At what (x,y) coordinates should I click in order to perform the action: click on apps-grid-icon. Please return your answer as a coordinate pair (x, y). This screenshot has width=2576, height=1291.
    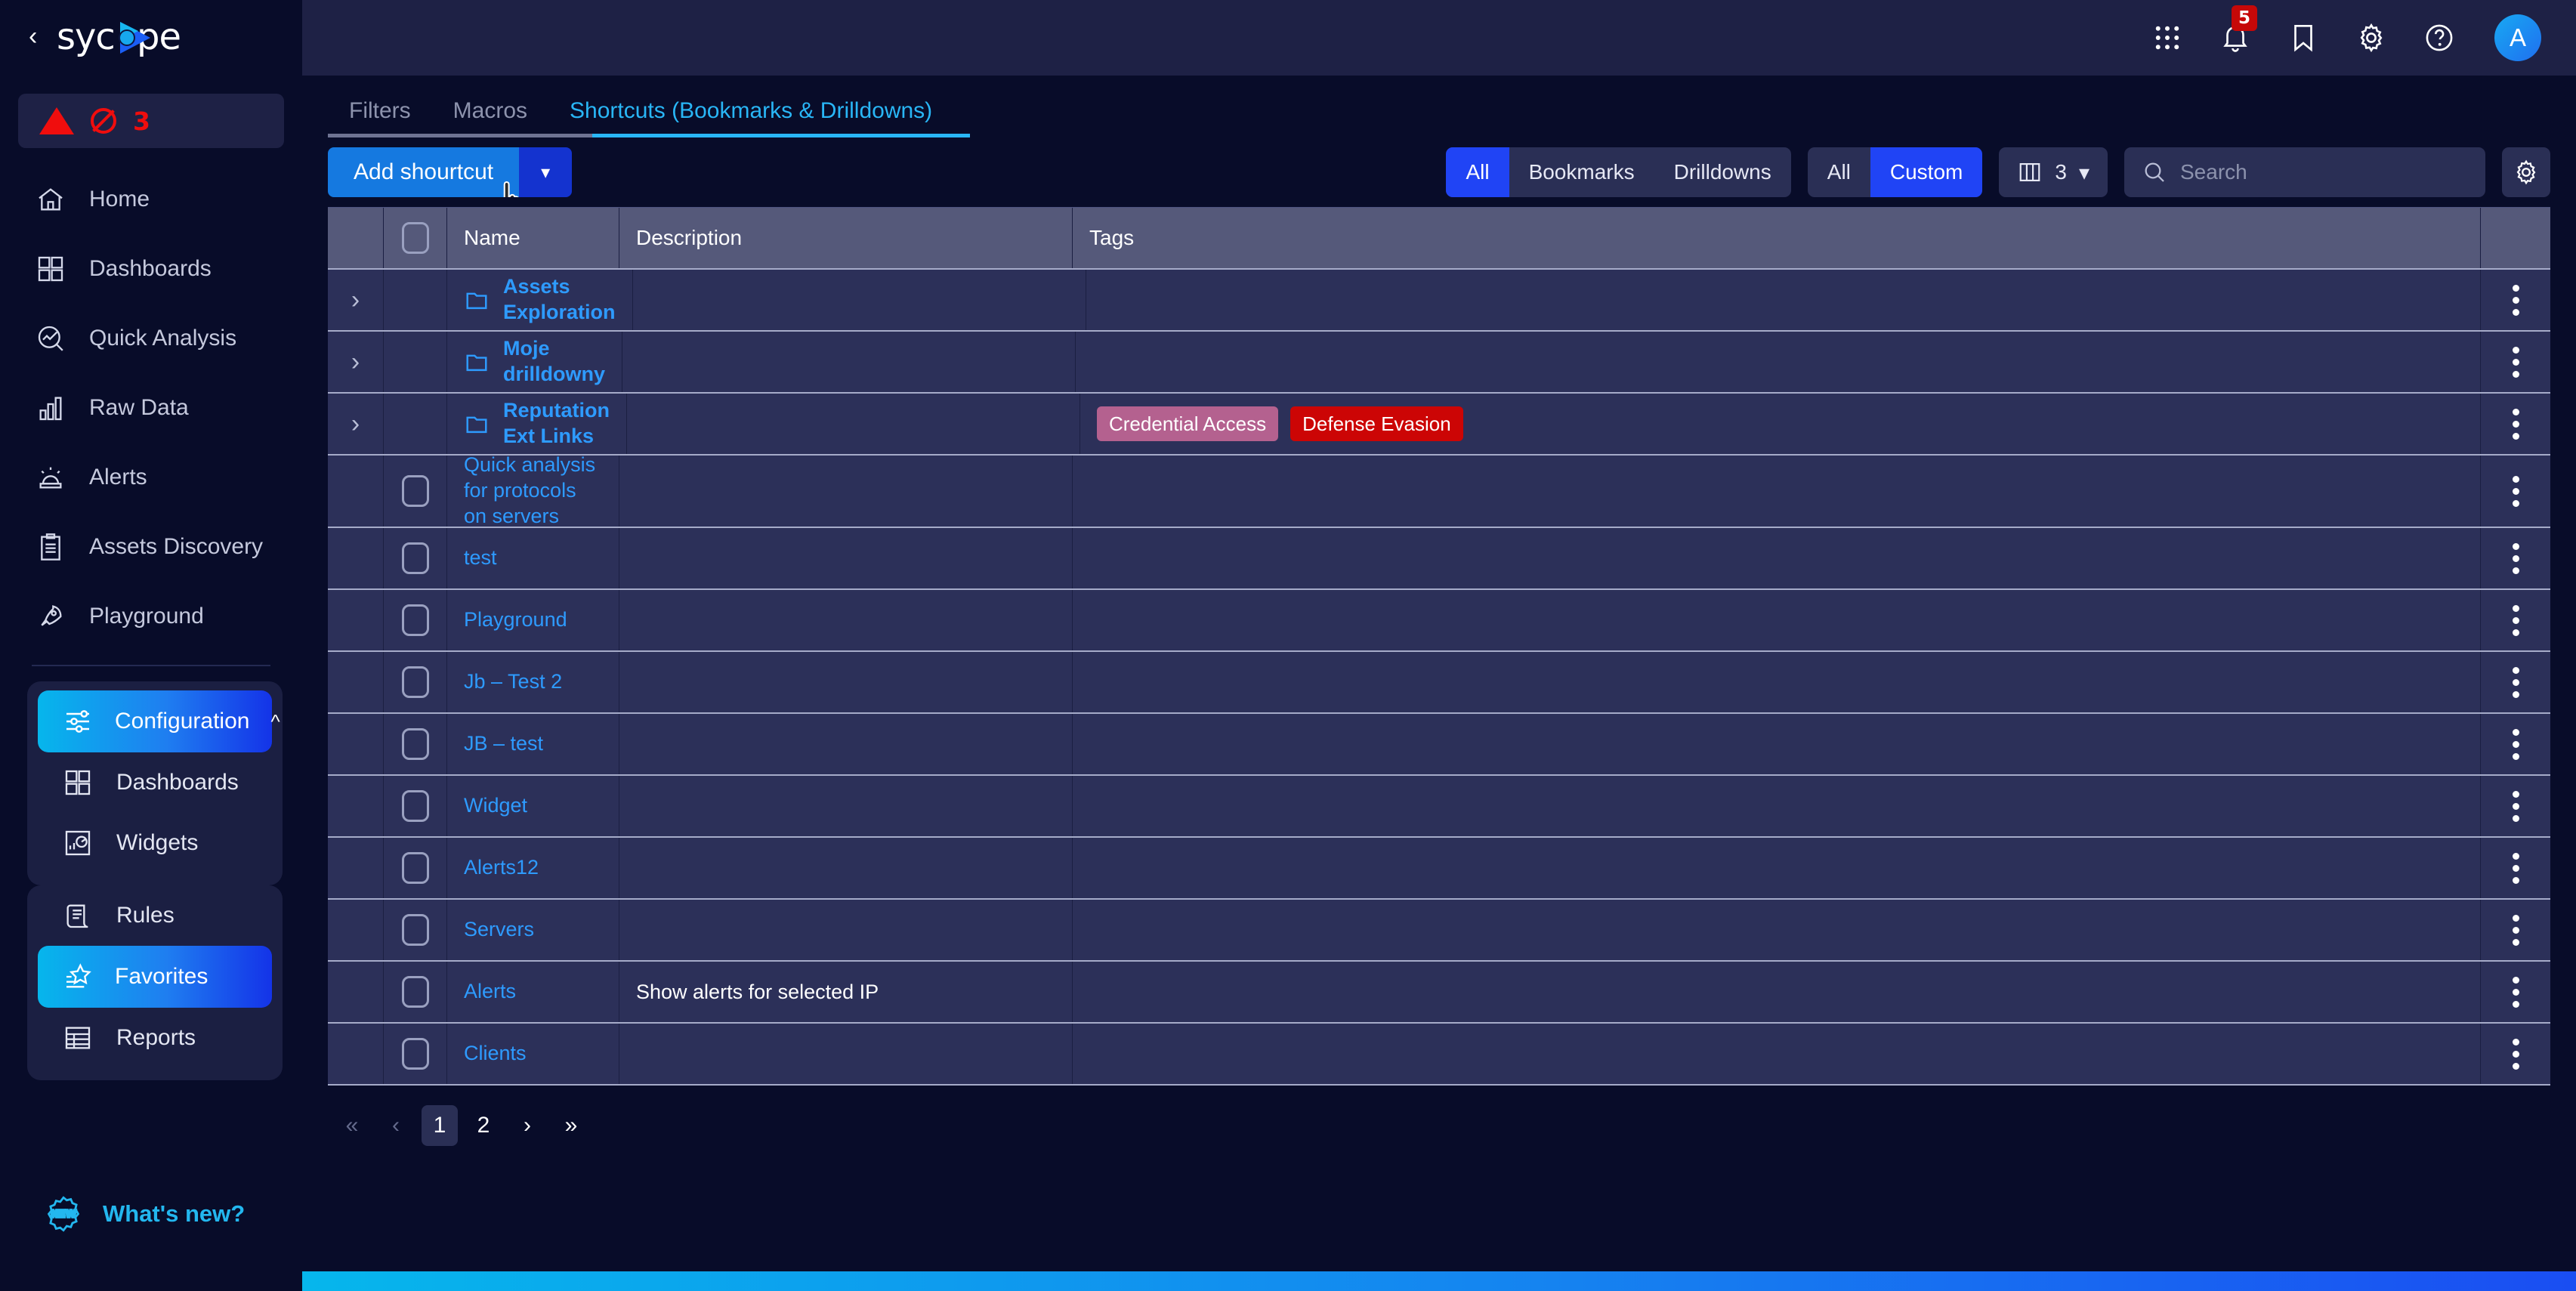
    Looking at the image, I should click on (2167, 37).